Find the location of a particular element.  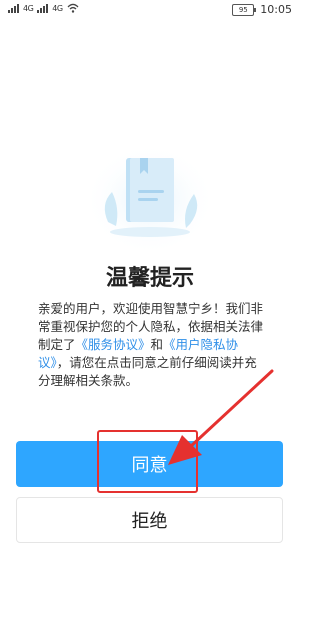

book-icon is located at coordinates (150, 194).